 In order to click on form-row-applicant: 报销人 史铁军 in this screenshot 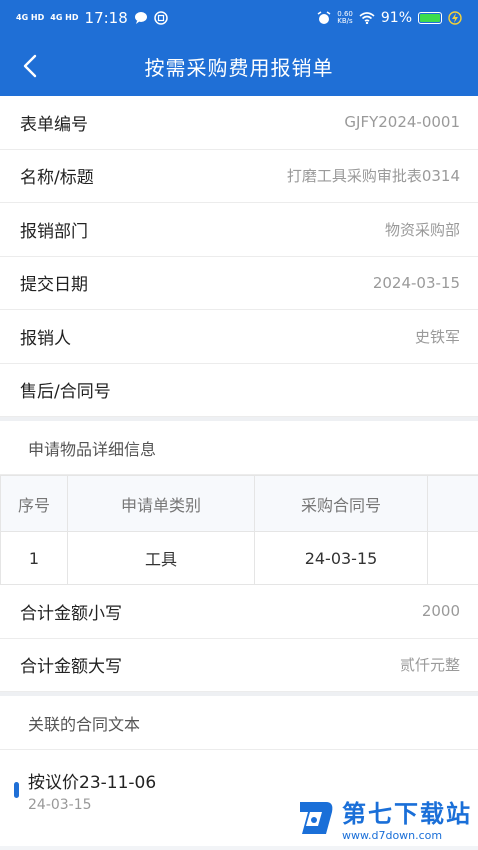, I will do `click(239, 337)`.